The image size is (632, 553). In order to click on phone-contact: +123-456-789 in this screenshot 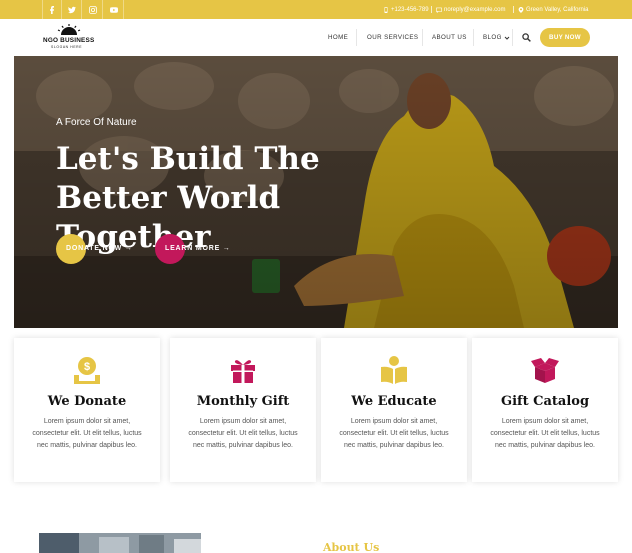, I will do `click(406, 9)`.